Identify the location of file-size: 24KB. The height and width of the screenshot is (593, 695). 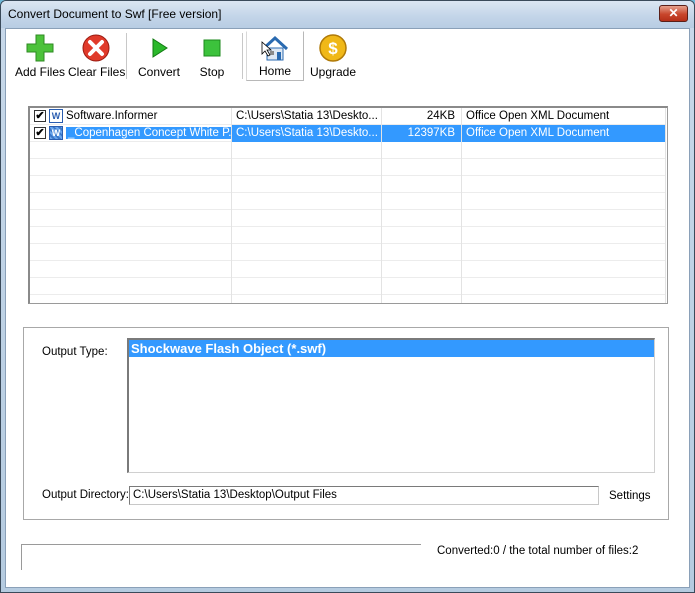
(422, 116).